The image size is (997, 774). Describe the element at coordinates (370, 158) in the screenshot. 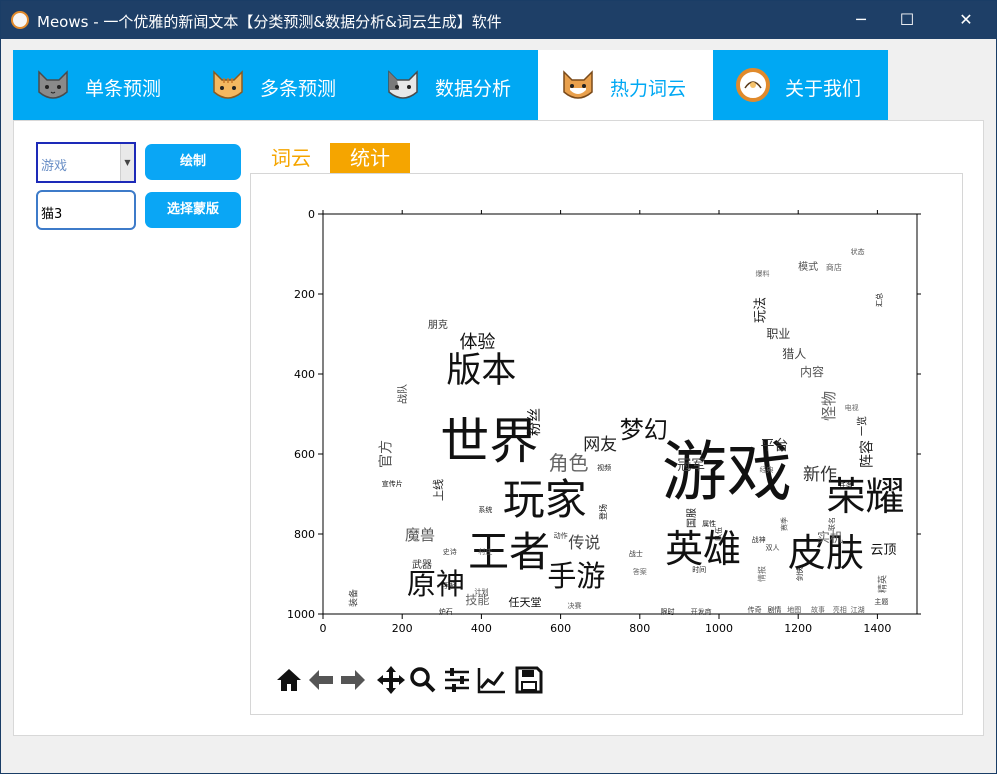

I see `tab-stats: 统计` at that location.